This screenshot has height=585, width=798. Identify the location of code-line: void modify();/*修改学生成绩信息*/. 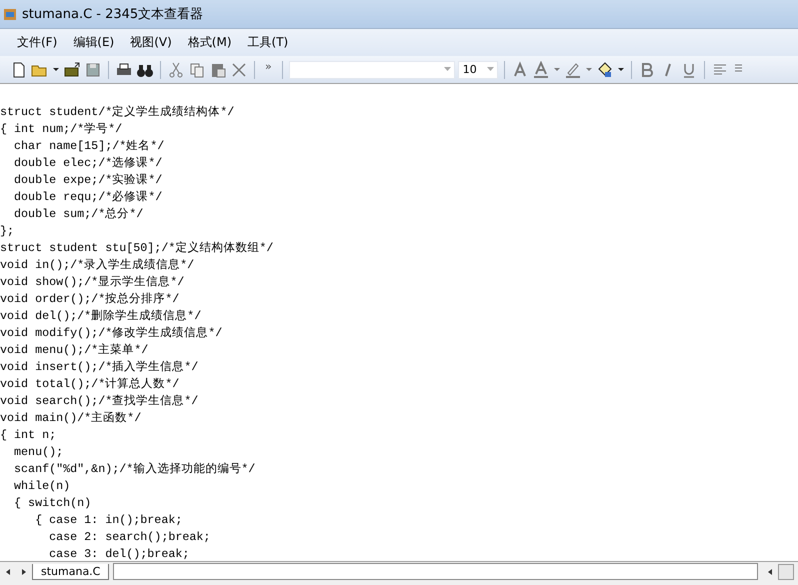
(112, 333).